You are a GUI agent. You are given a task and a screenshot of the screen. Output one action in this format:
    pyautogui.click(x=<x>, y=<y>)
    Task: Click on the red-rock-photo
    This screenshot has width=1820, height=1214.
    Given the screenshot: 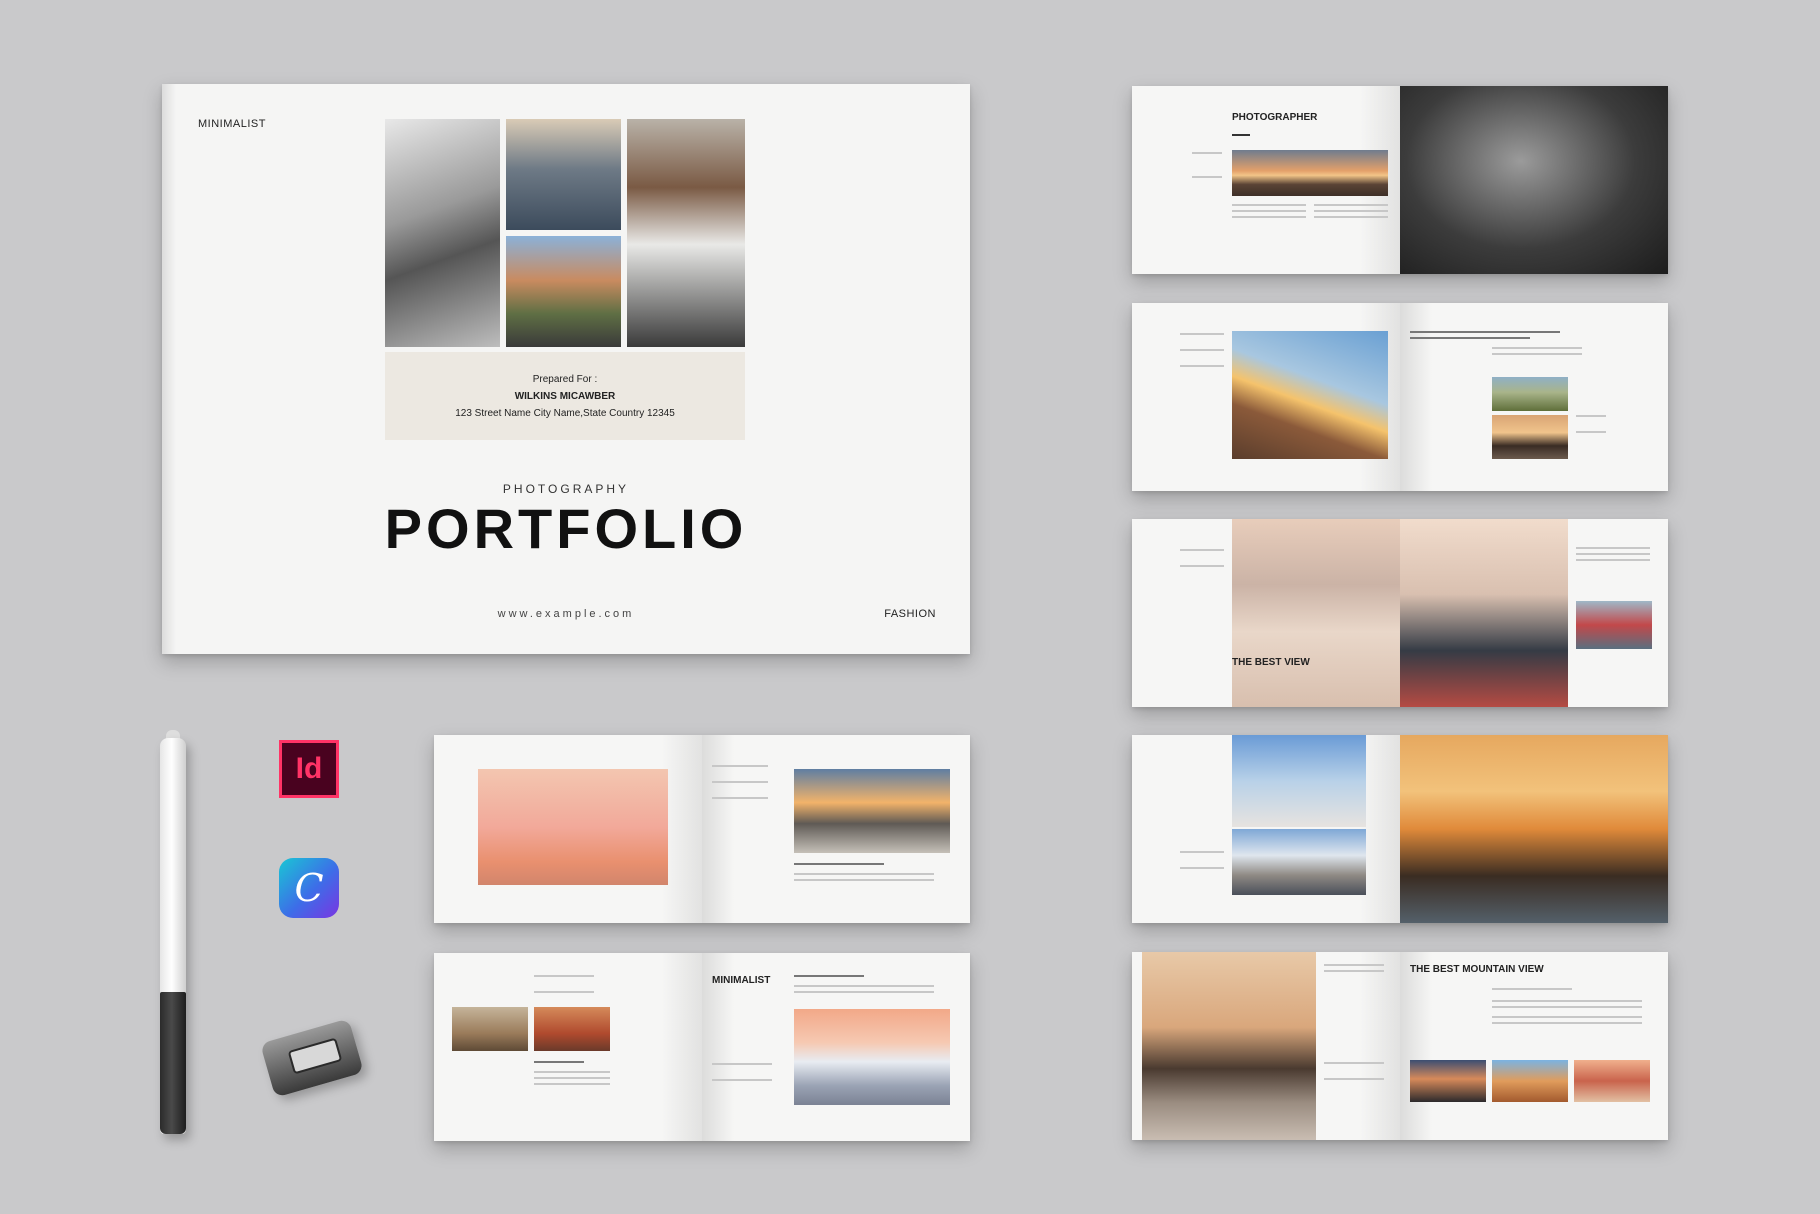 What is the action you would take?
    pyautogui.click(x=572, y=1029)
    